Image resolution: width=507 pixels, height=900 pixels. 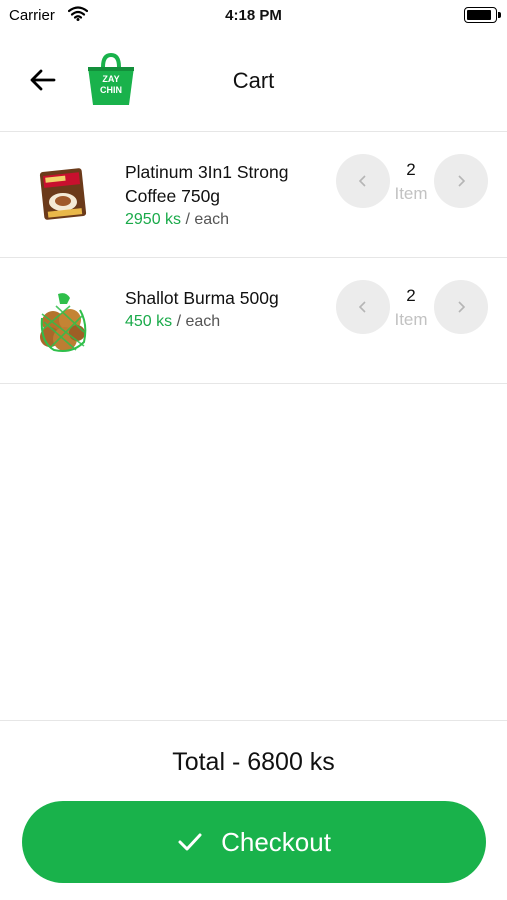 I want to click on item-price: 450 ks / each, so click(x=225, y=322).